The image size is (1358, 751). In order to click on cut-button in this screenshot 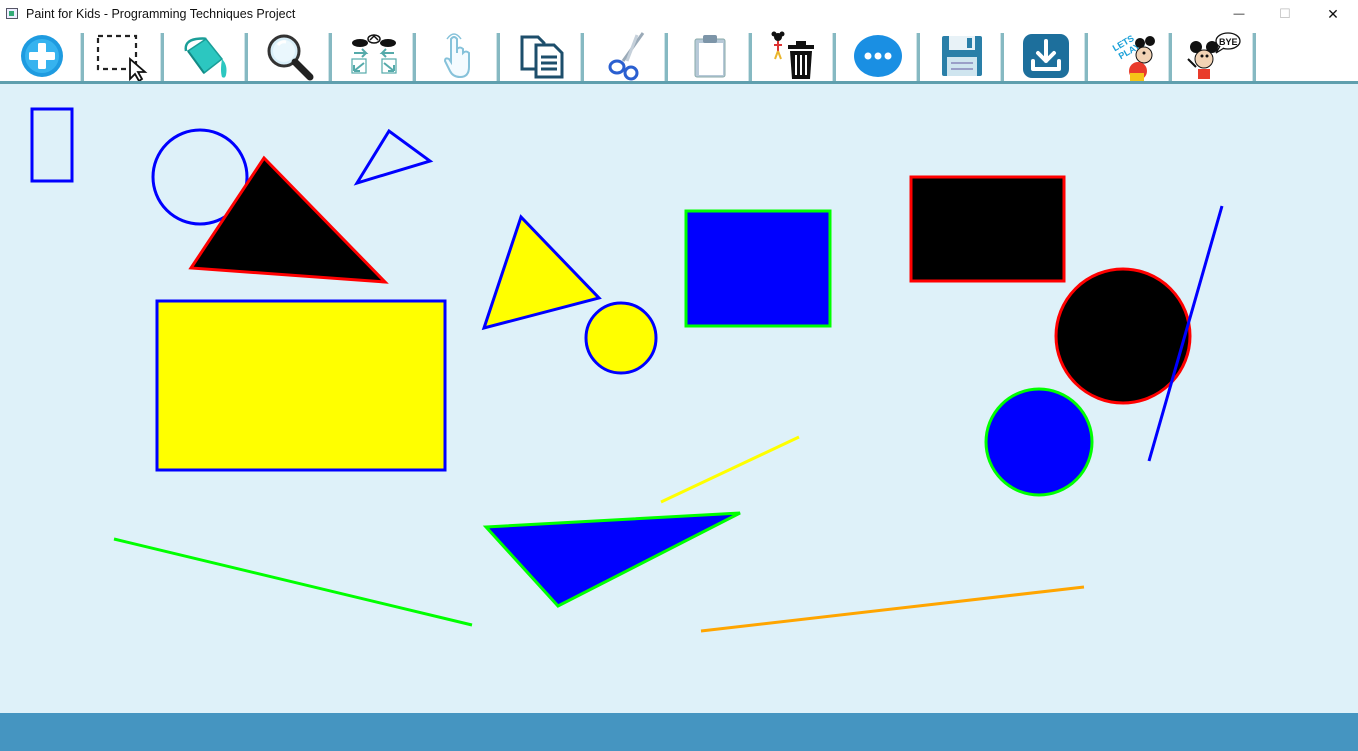, I will do `click(626, 56)`.